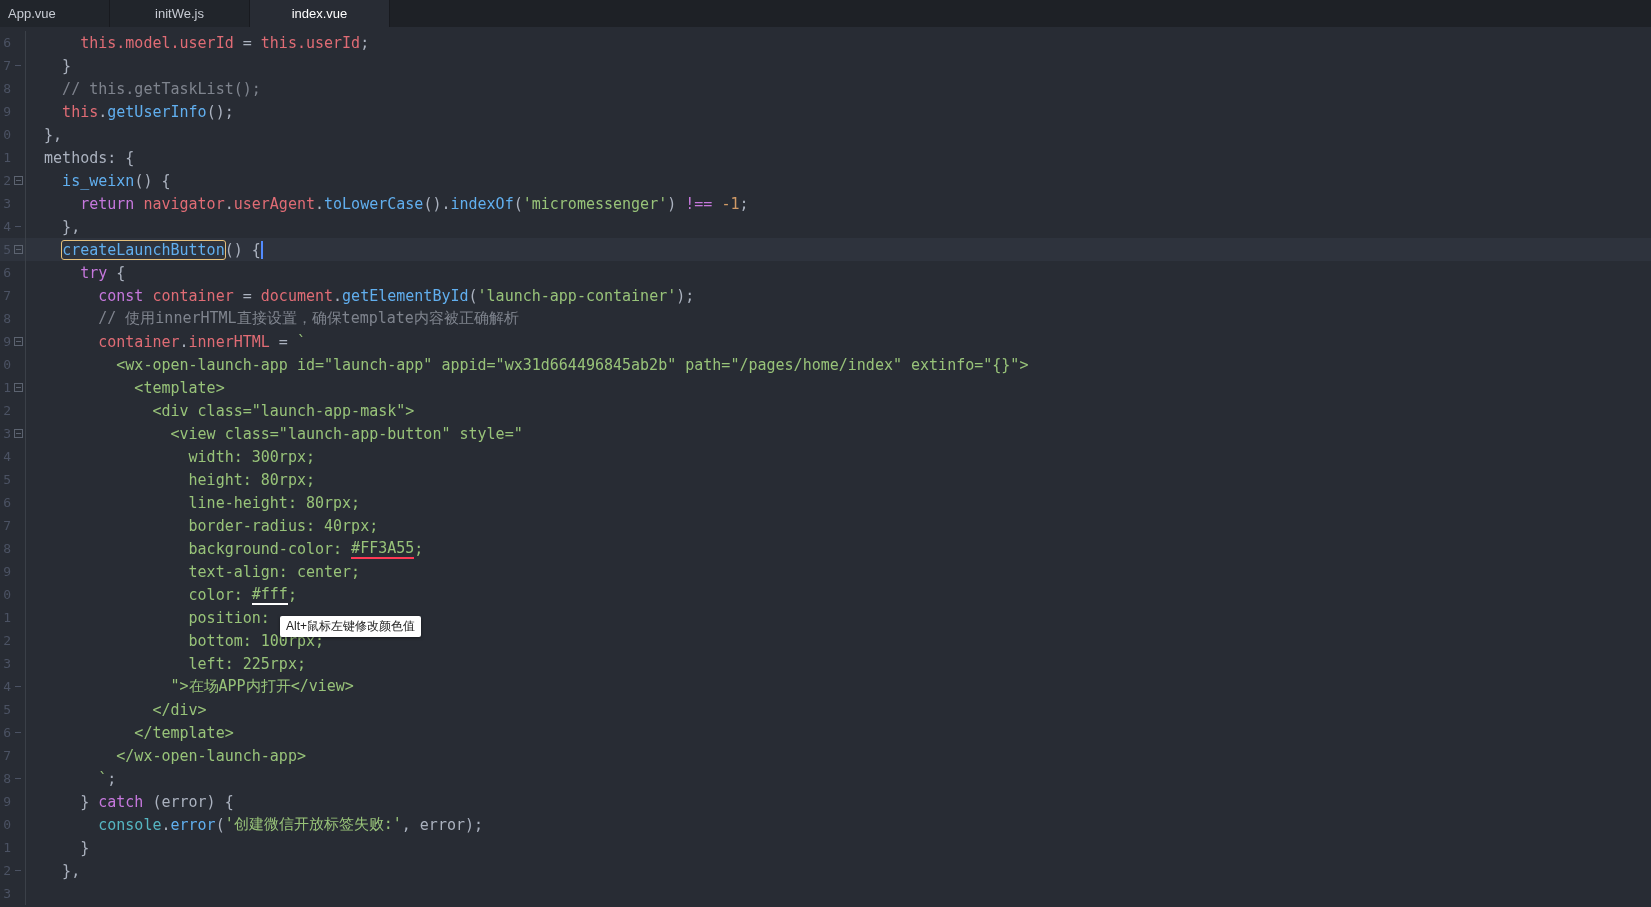 The image size is (1651, 907). What do you see at coordinates (161, 89) in the screenshot?
I see `code-line: // this.getTaskList();` at bounding box center [161, 89].